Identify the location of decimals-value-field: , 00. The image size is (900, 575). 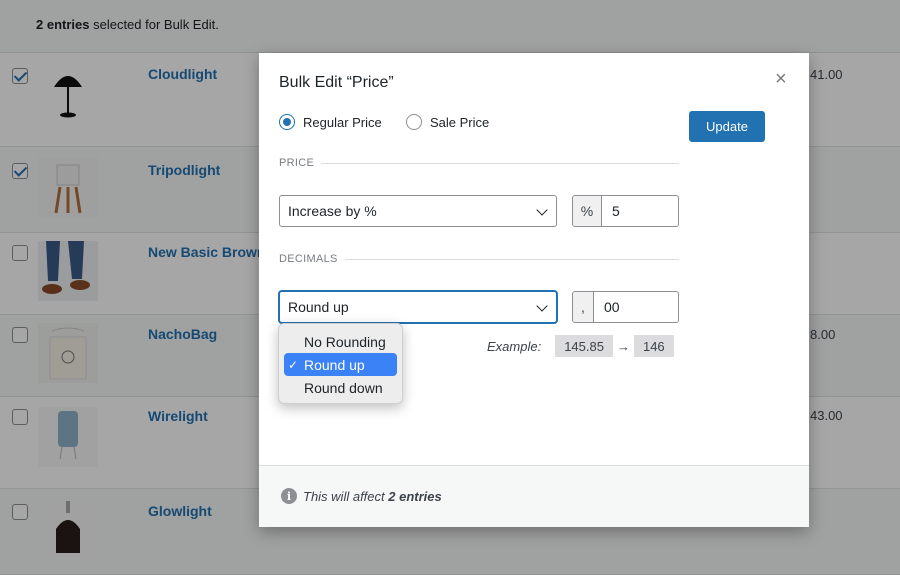
(625, 307).